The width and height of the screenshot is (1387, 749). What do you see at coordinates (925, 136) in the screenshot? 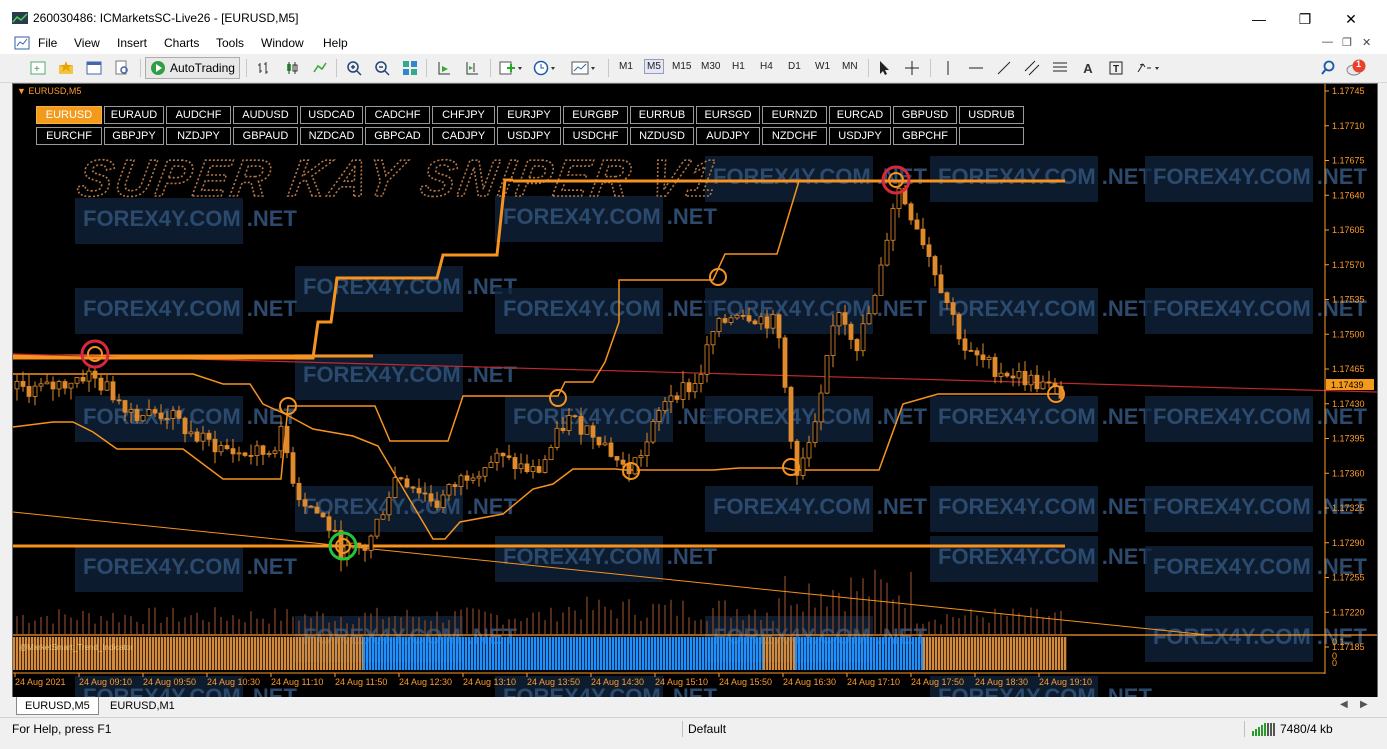
I see `symbol-button-gbpchf: GBPCHF` at bounding box center [925, 136].